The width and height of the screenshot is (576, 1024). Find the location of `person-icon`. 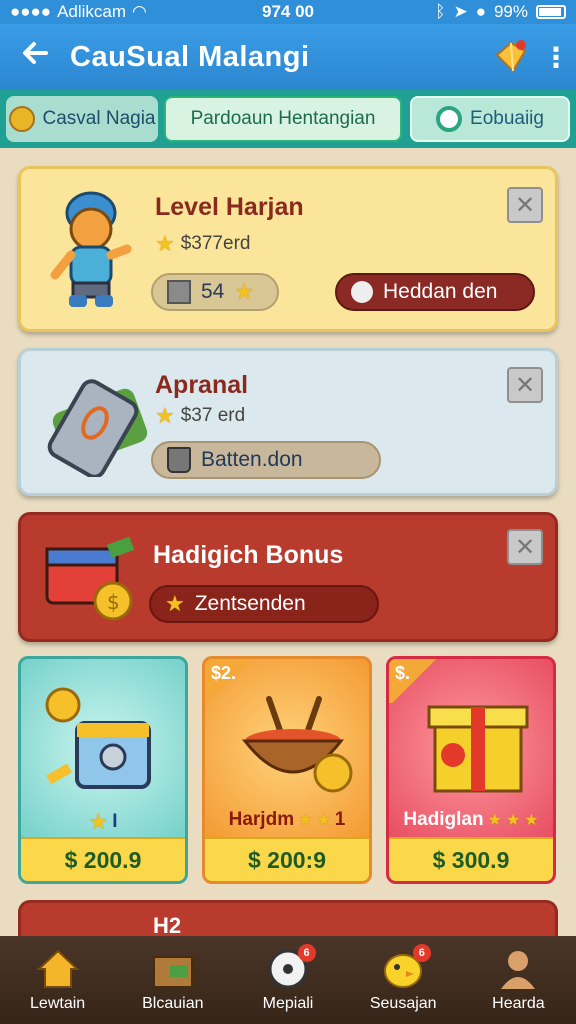

person-icon is located at coordinates (518, 970).